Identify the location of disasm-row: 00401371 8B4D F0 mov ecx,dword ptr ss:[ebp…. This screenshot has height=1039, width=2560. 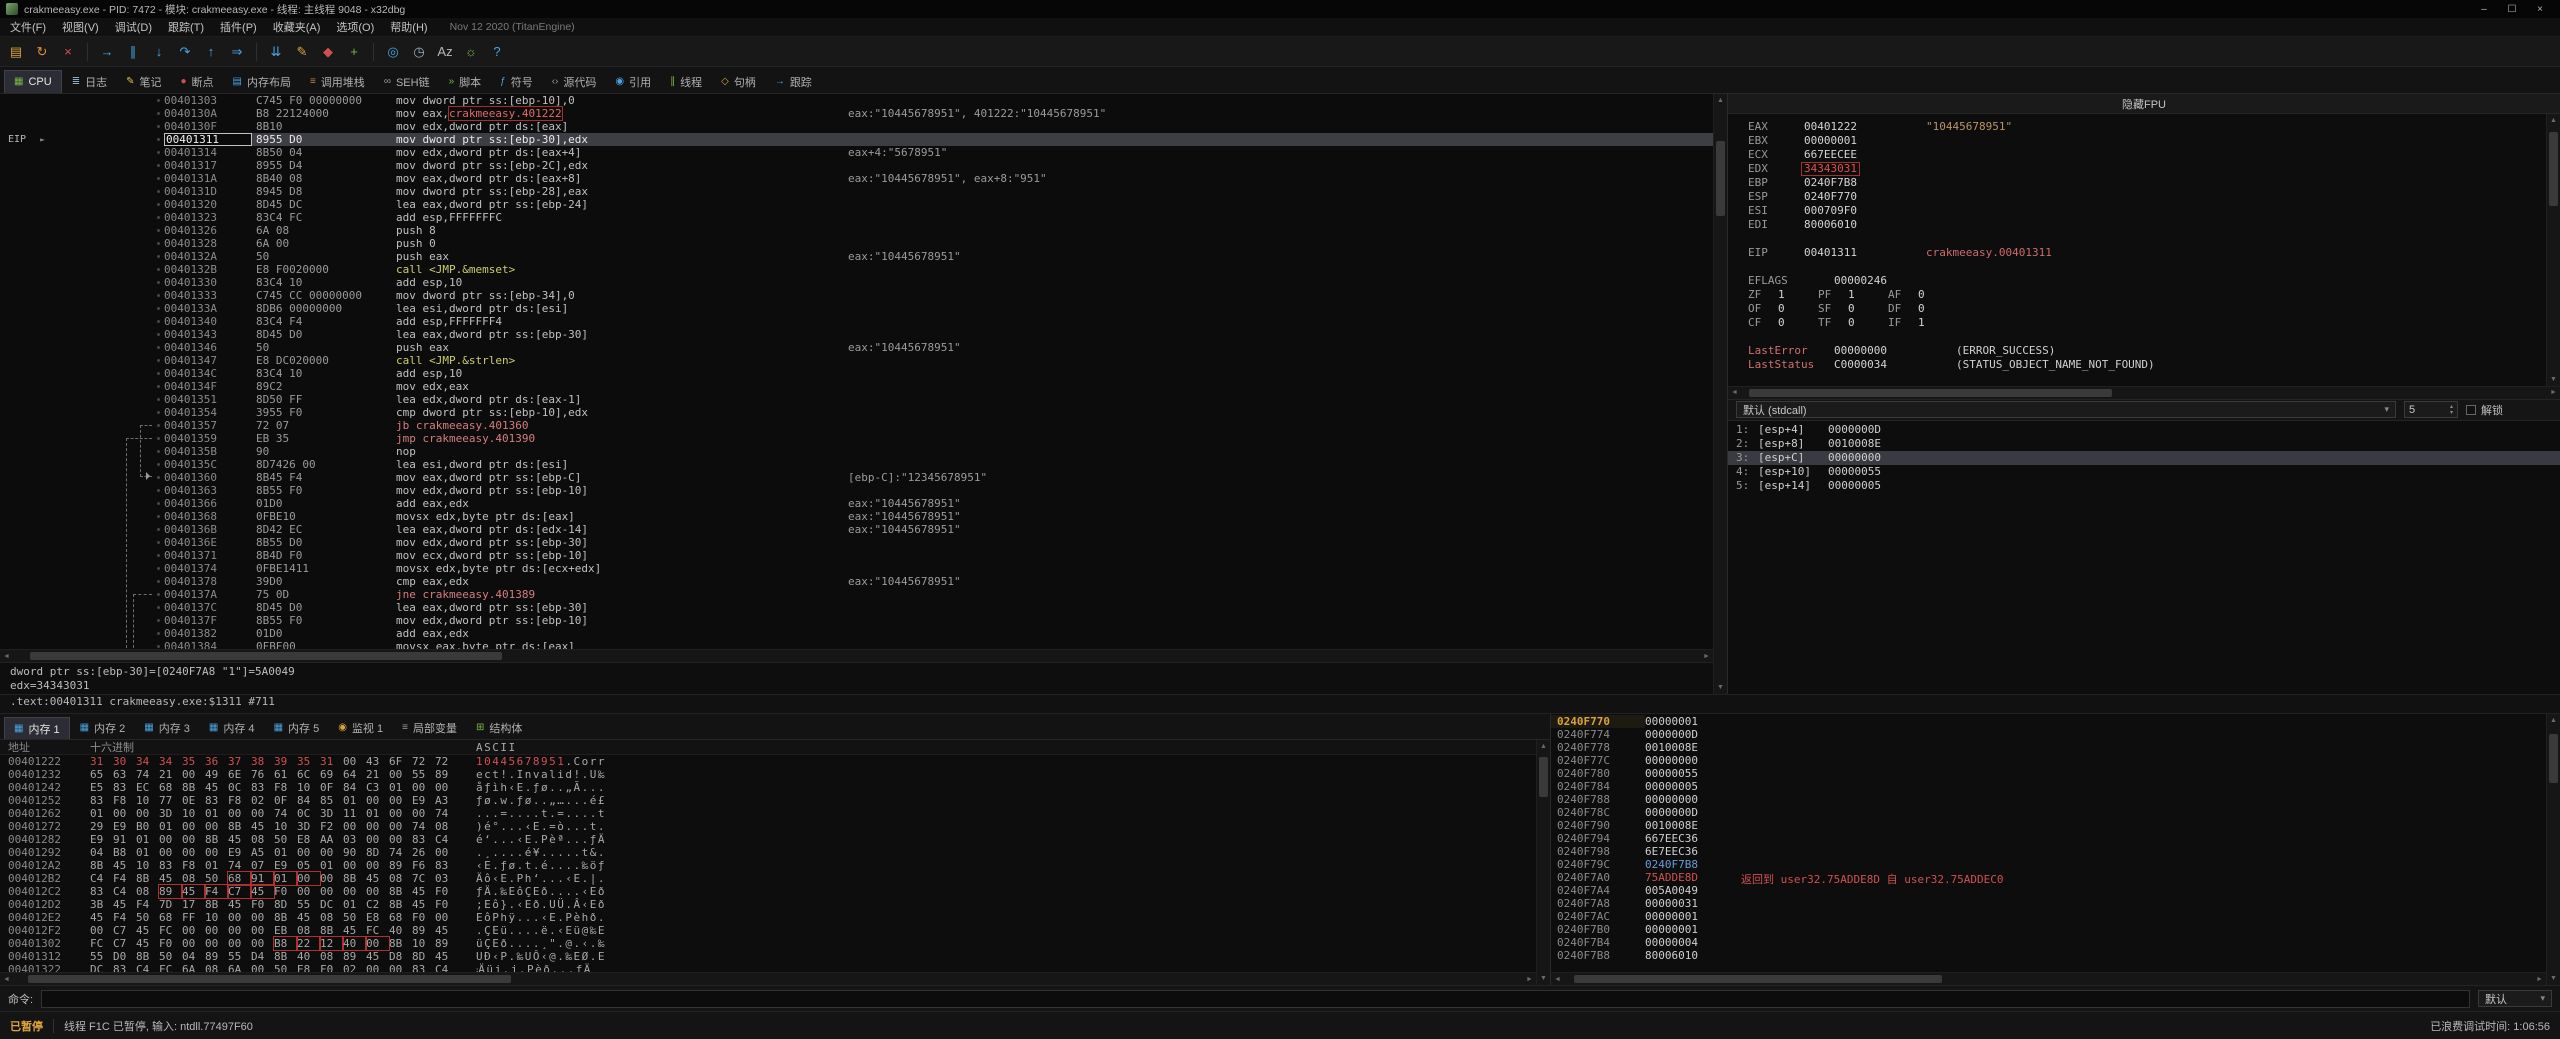
(856, 555).